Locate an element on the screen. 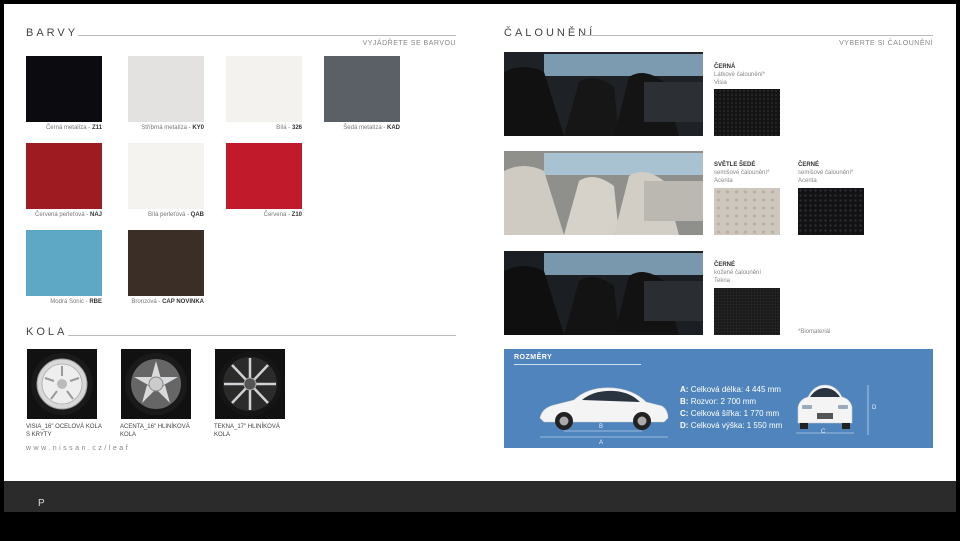 The image size is (960, 541). color-code: KAD is located at coordinates (393, 128).